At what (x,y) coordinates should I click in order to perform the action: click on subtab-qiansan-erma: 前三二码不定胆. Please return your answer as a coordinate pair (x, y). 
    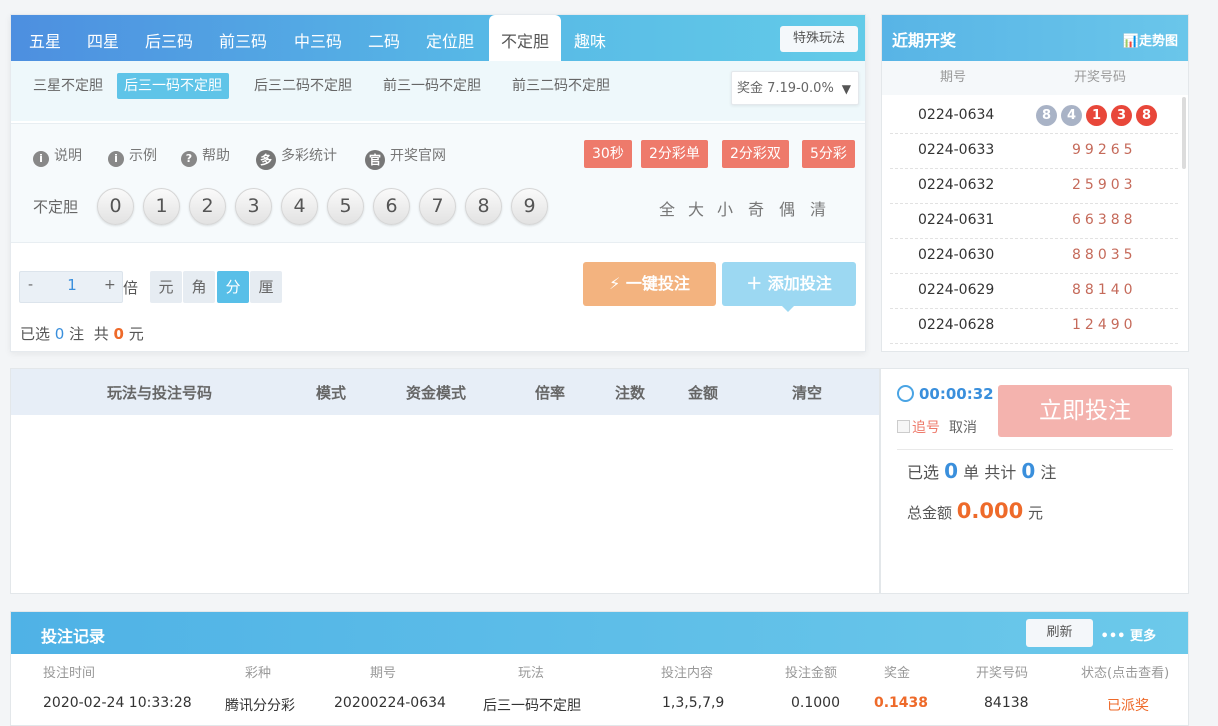
    Looking at the image, I should click on (561, 86).